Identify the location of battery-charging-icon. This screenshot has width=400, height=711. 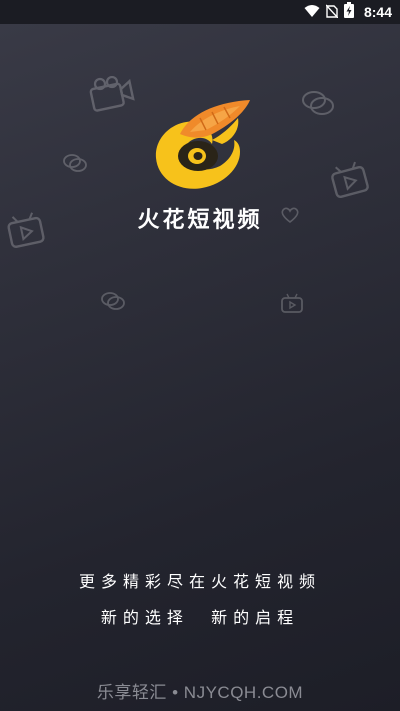
(348, 12).